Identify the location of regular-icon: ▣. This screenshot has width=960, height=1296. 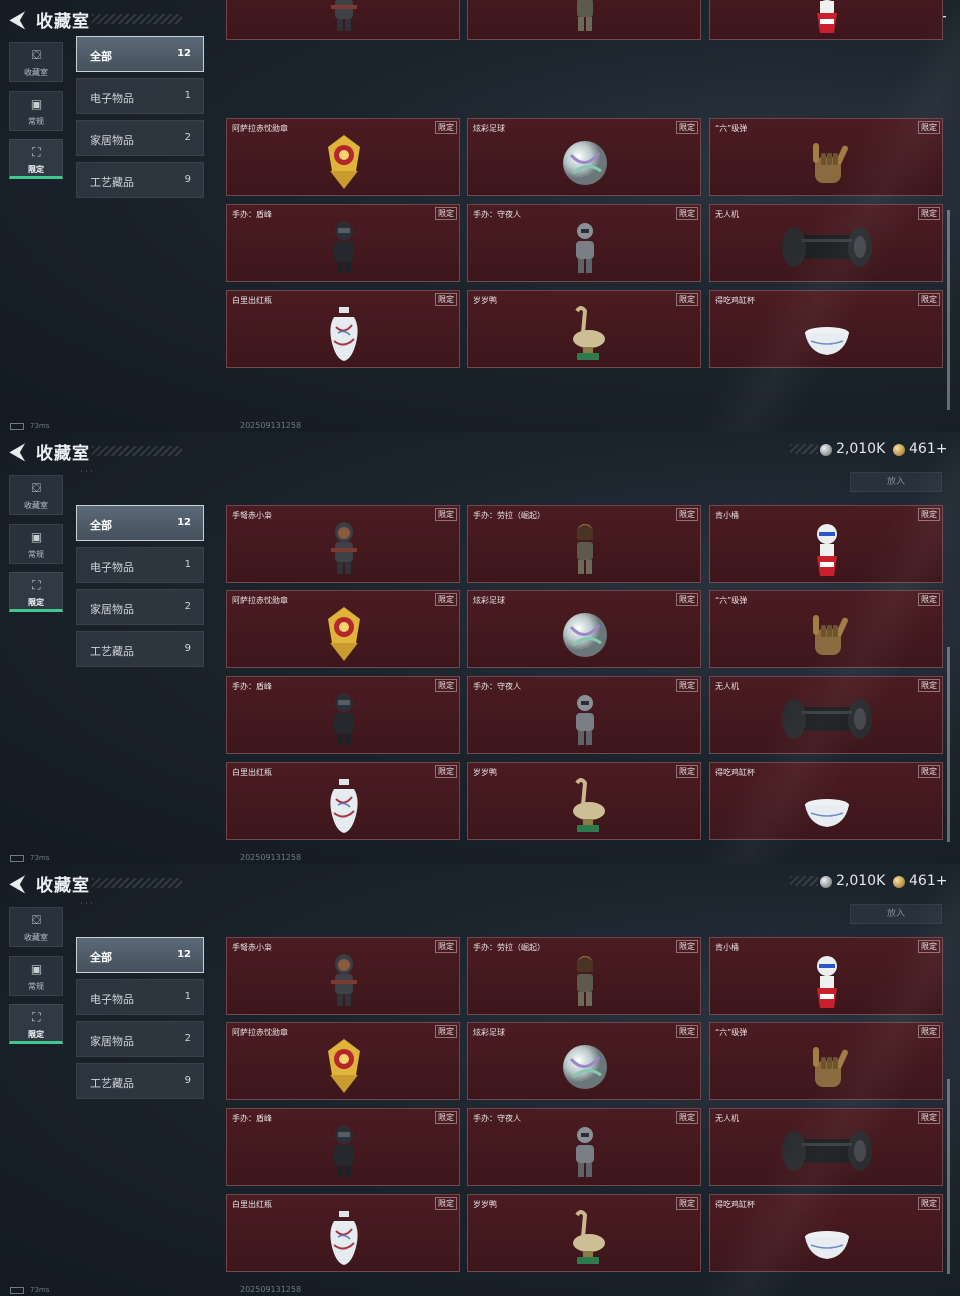
(36, 537).